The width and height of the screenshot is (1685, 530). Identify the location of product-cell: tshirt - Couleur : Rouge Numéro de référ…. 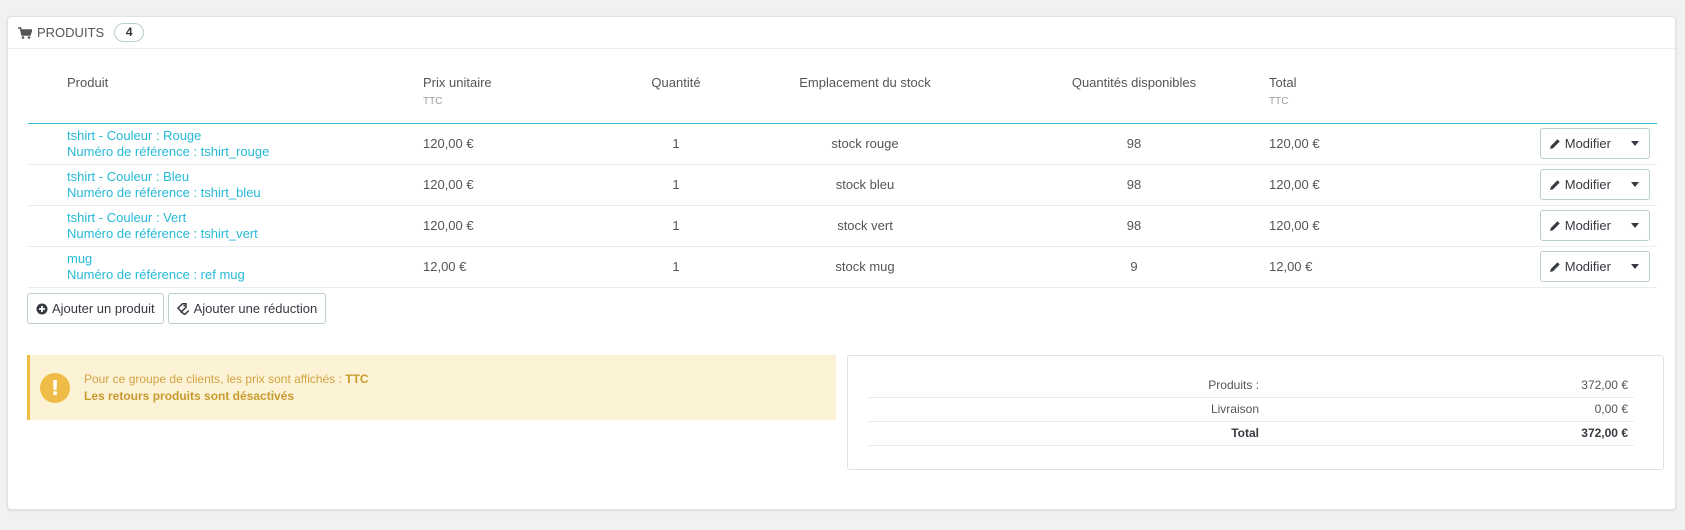
(225, 144).